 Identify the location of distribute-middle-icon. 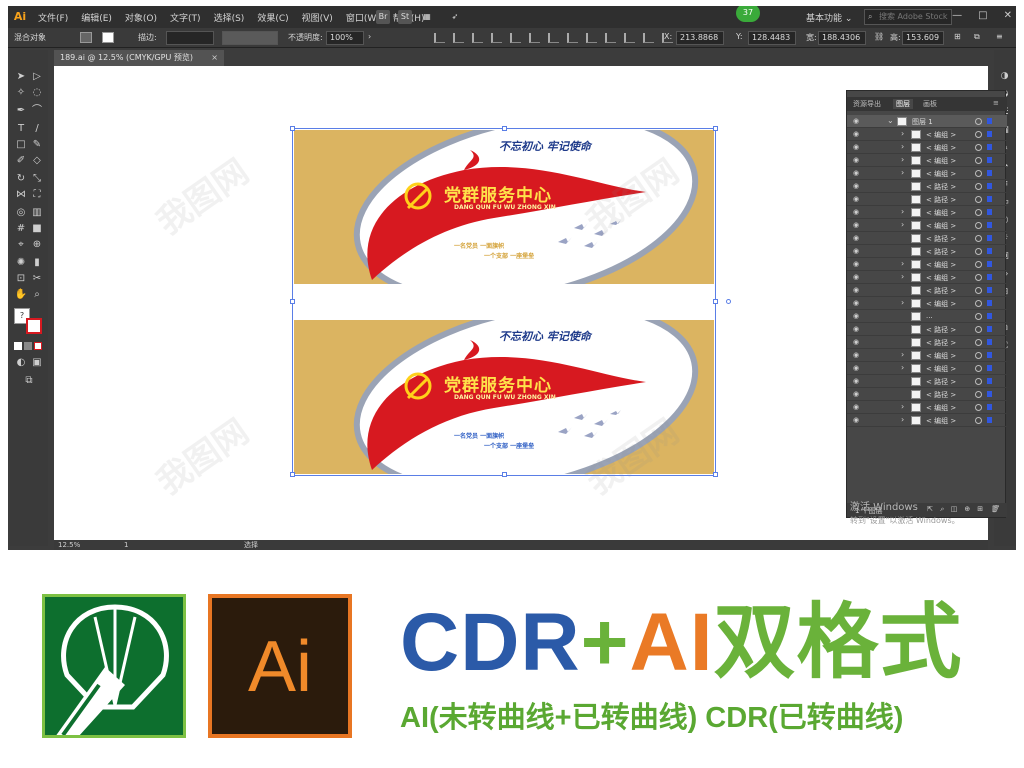
(572, 38).